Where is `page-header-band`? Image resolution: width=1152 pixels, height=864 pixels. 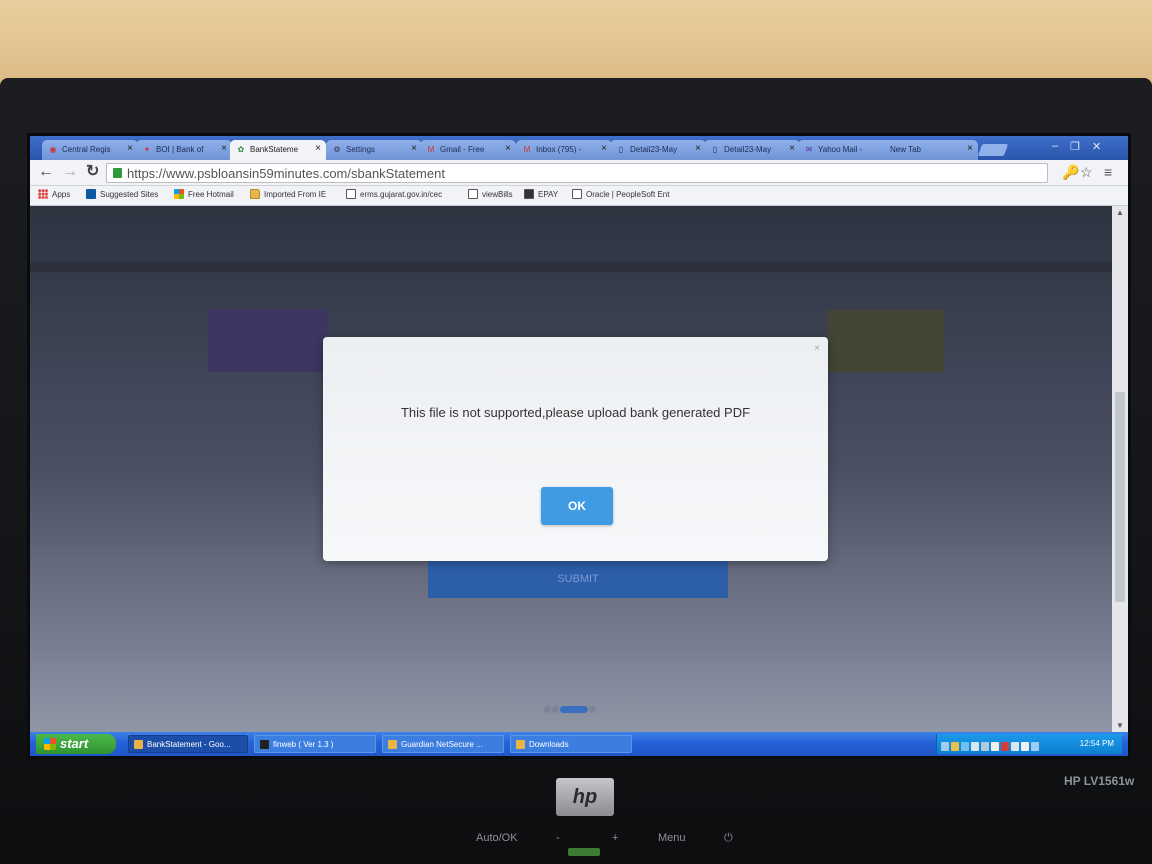 page-header-band is located at coordinates (571, 267).